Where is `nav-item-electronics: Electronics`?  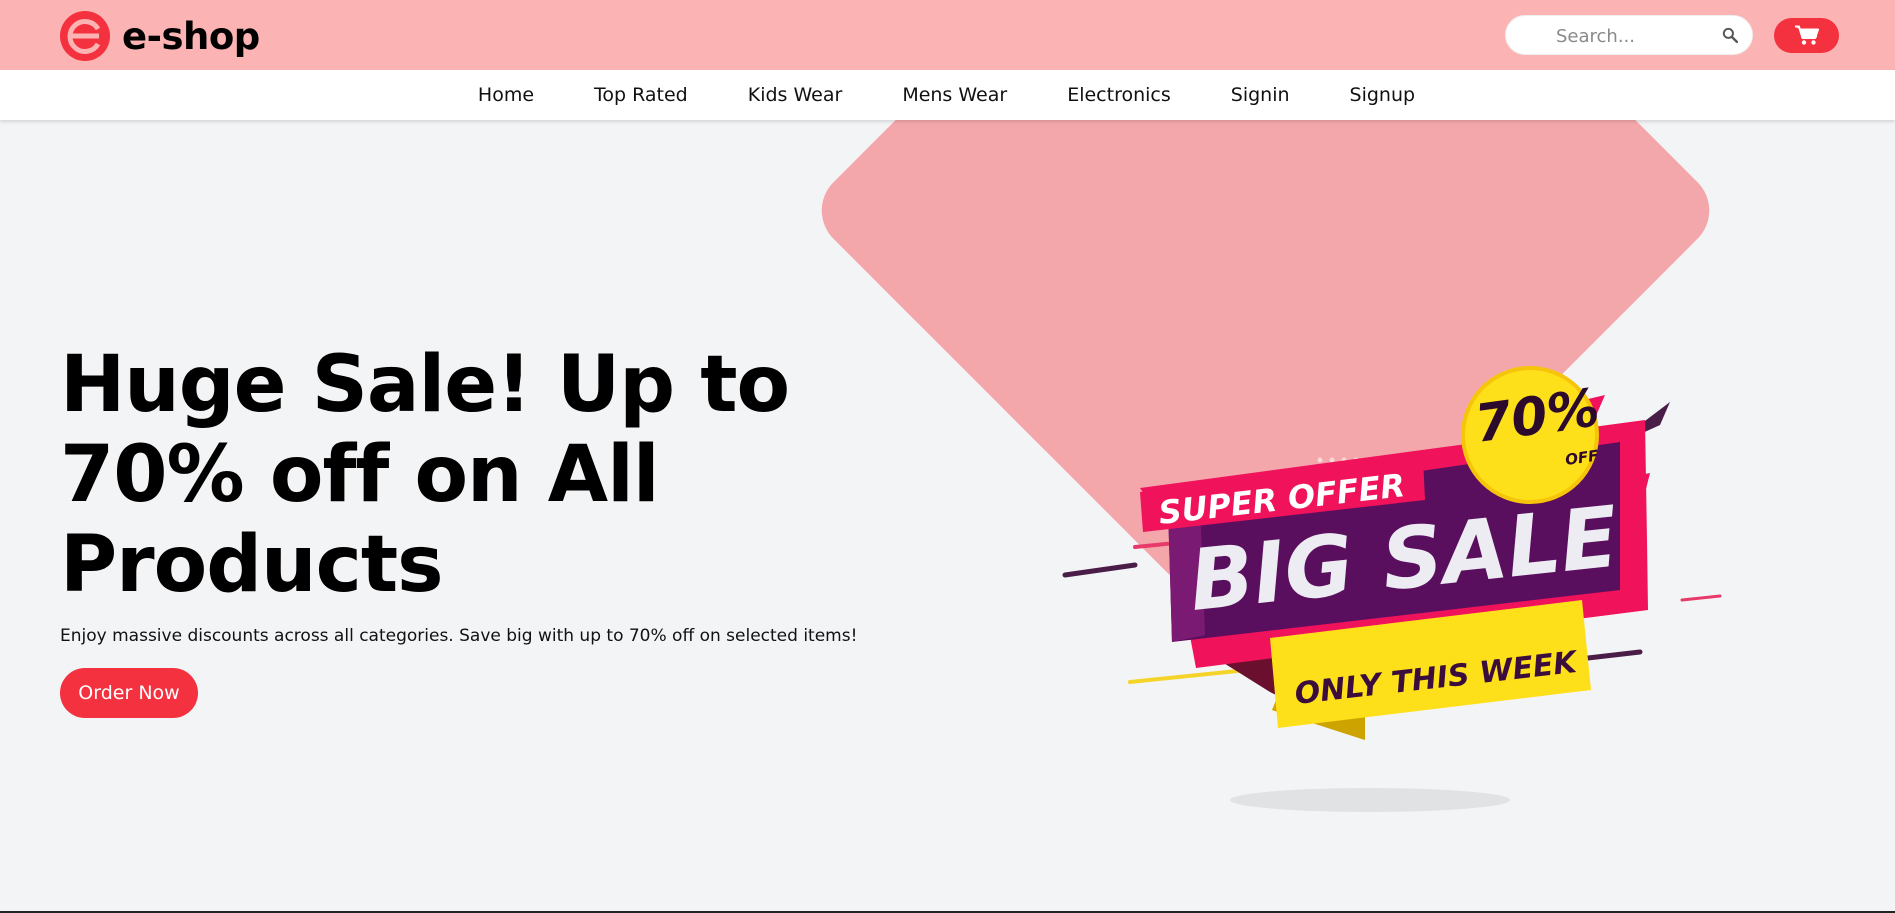 nav-item-electronics: Electronics is located at coordinates (1119, 95).